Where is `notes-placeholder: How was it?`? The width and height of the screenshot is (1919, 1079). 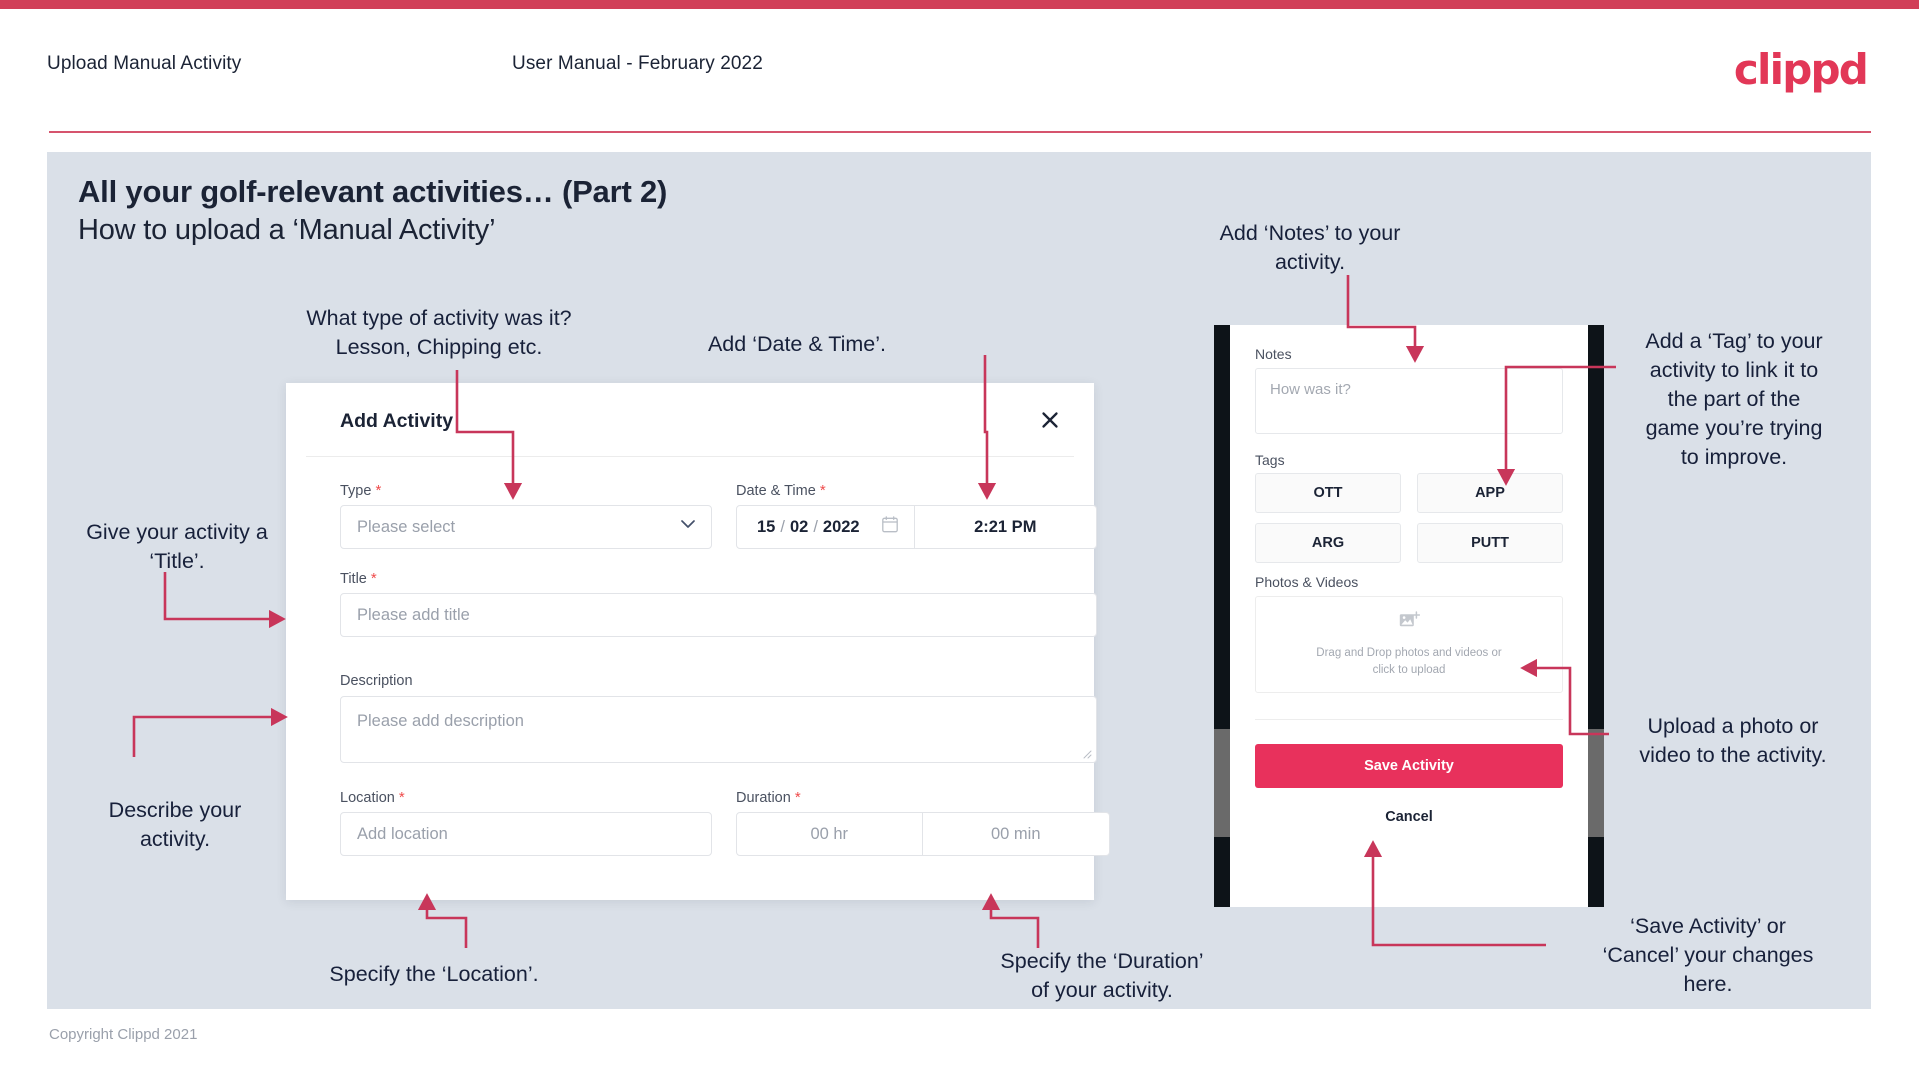
notes-placeholder: How was it? is located at coordinates (1310, 389).